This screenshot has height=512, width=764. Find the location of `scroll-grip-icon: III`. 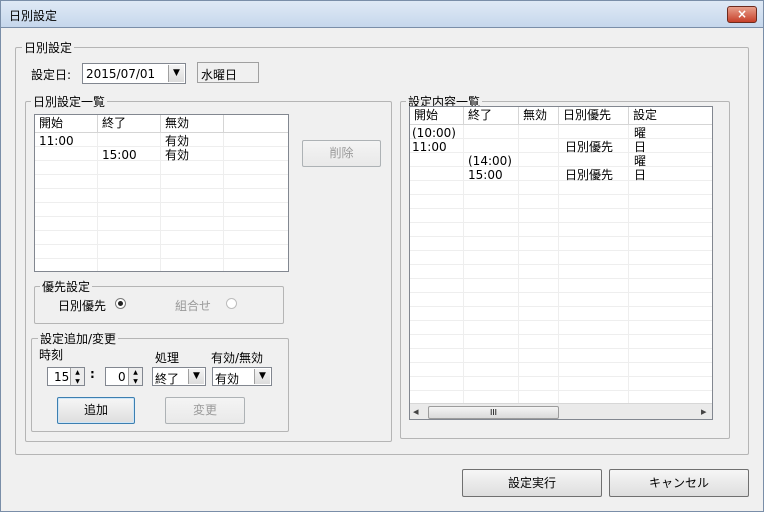

scroll-grip-icon: III is located at coordinates (493, 412).